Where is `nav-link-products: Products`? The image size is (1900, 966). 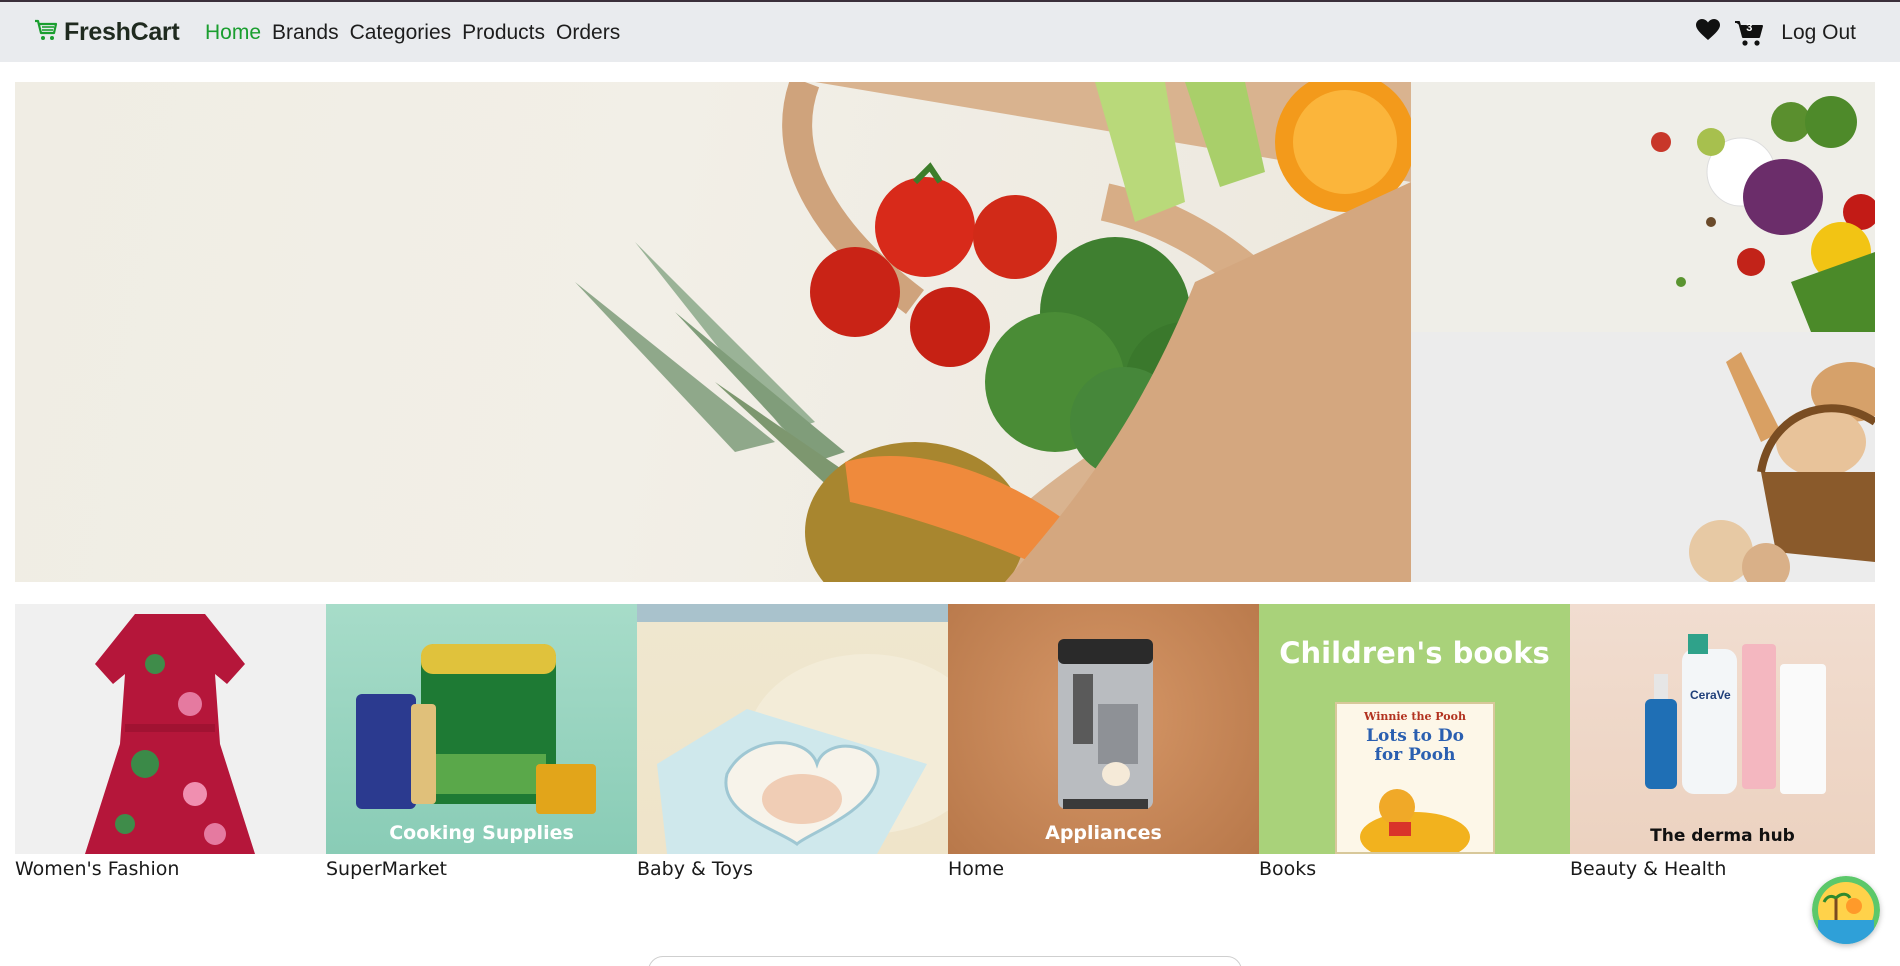 nav-link-products: Products is located at coordinates (503, 33).